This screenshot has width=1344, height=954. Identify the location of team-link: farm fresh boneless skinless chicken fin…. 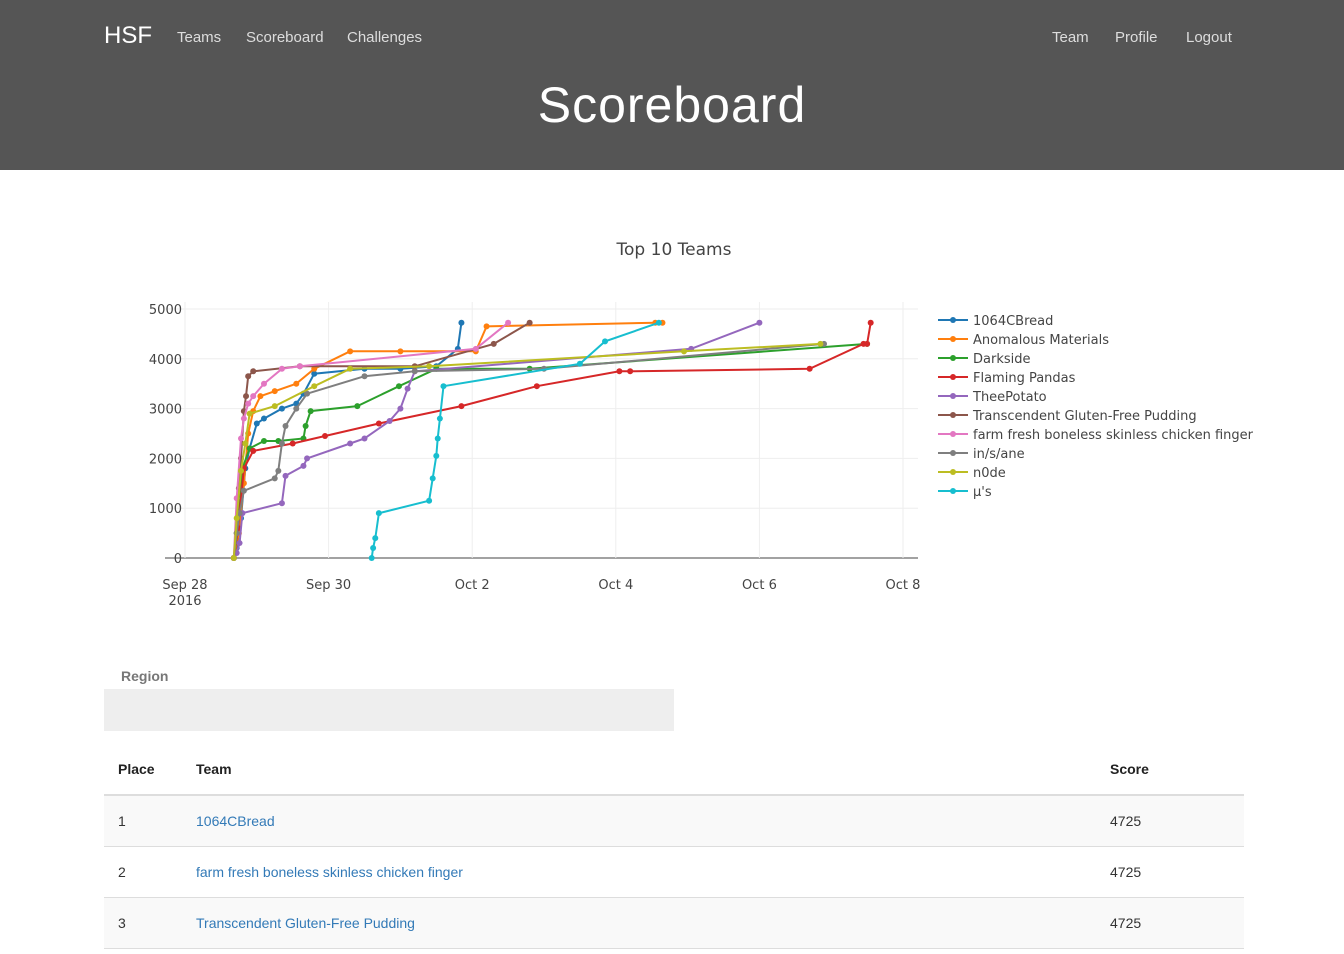
(329, 872).